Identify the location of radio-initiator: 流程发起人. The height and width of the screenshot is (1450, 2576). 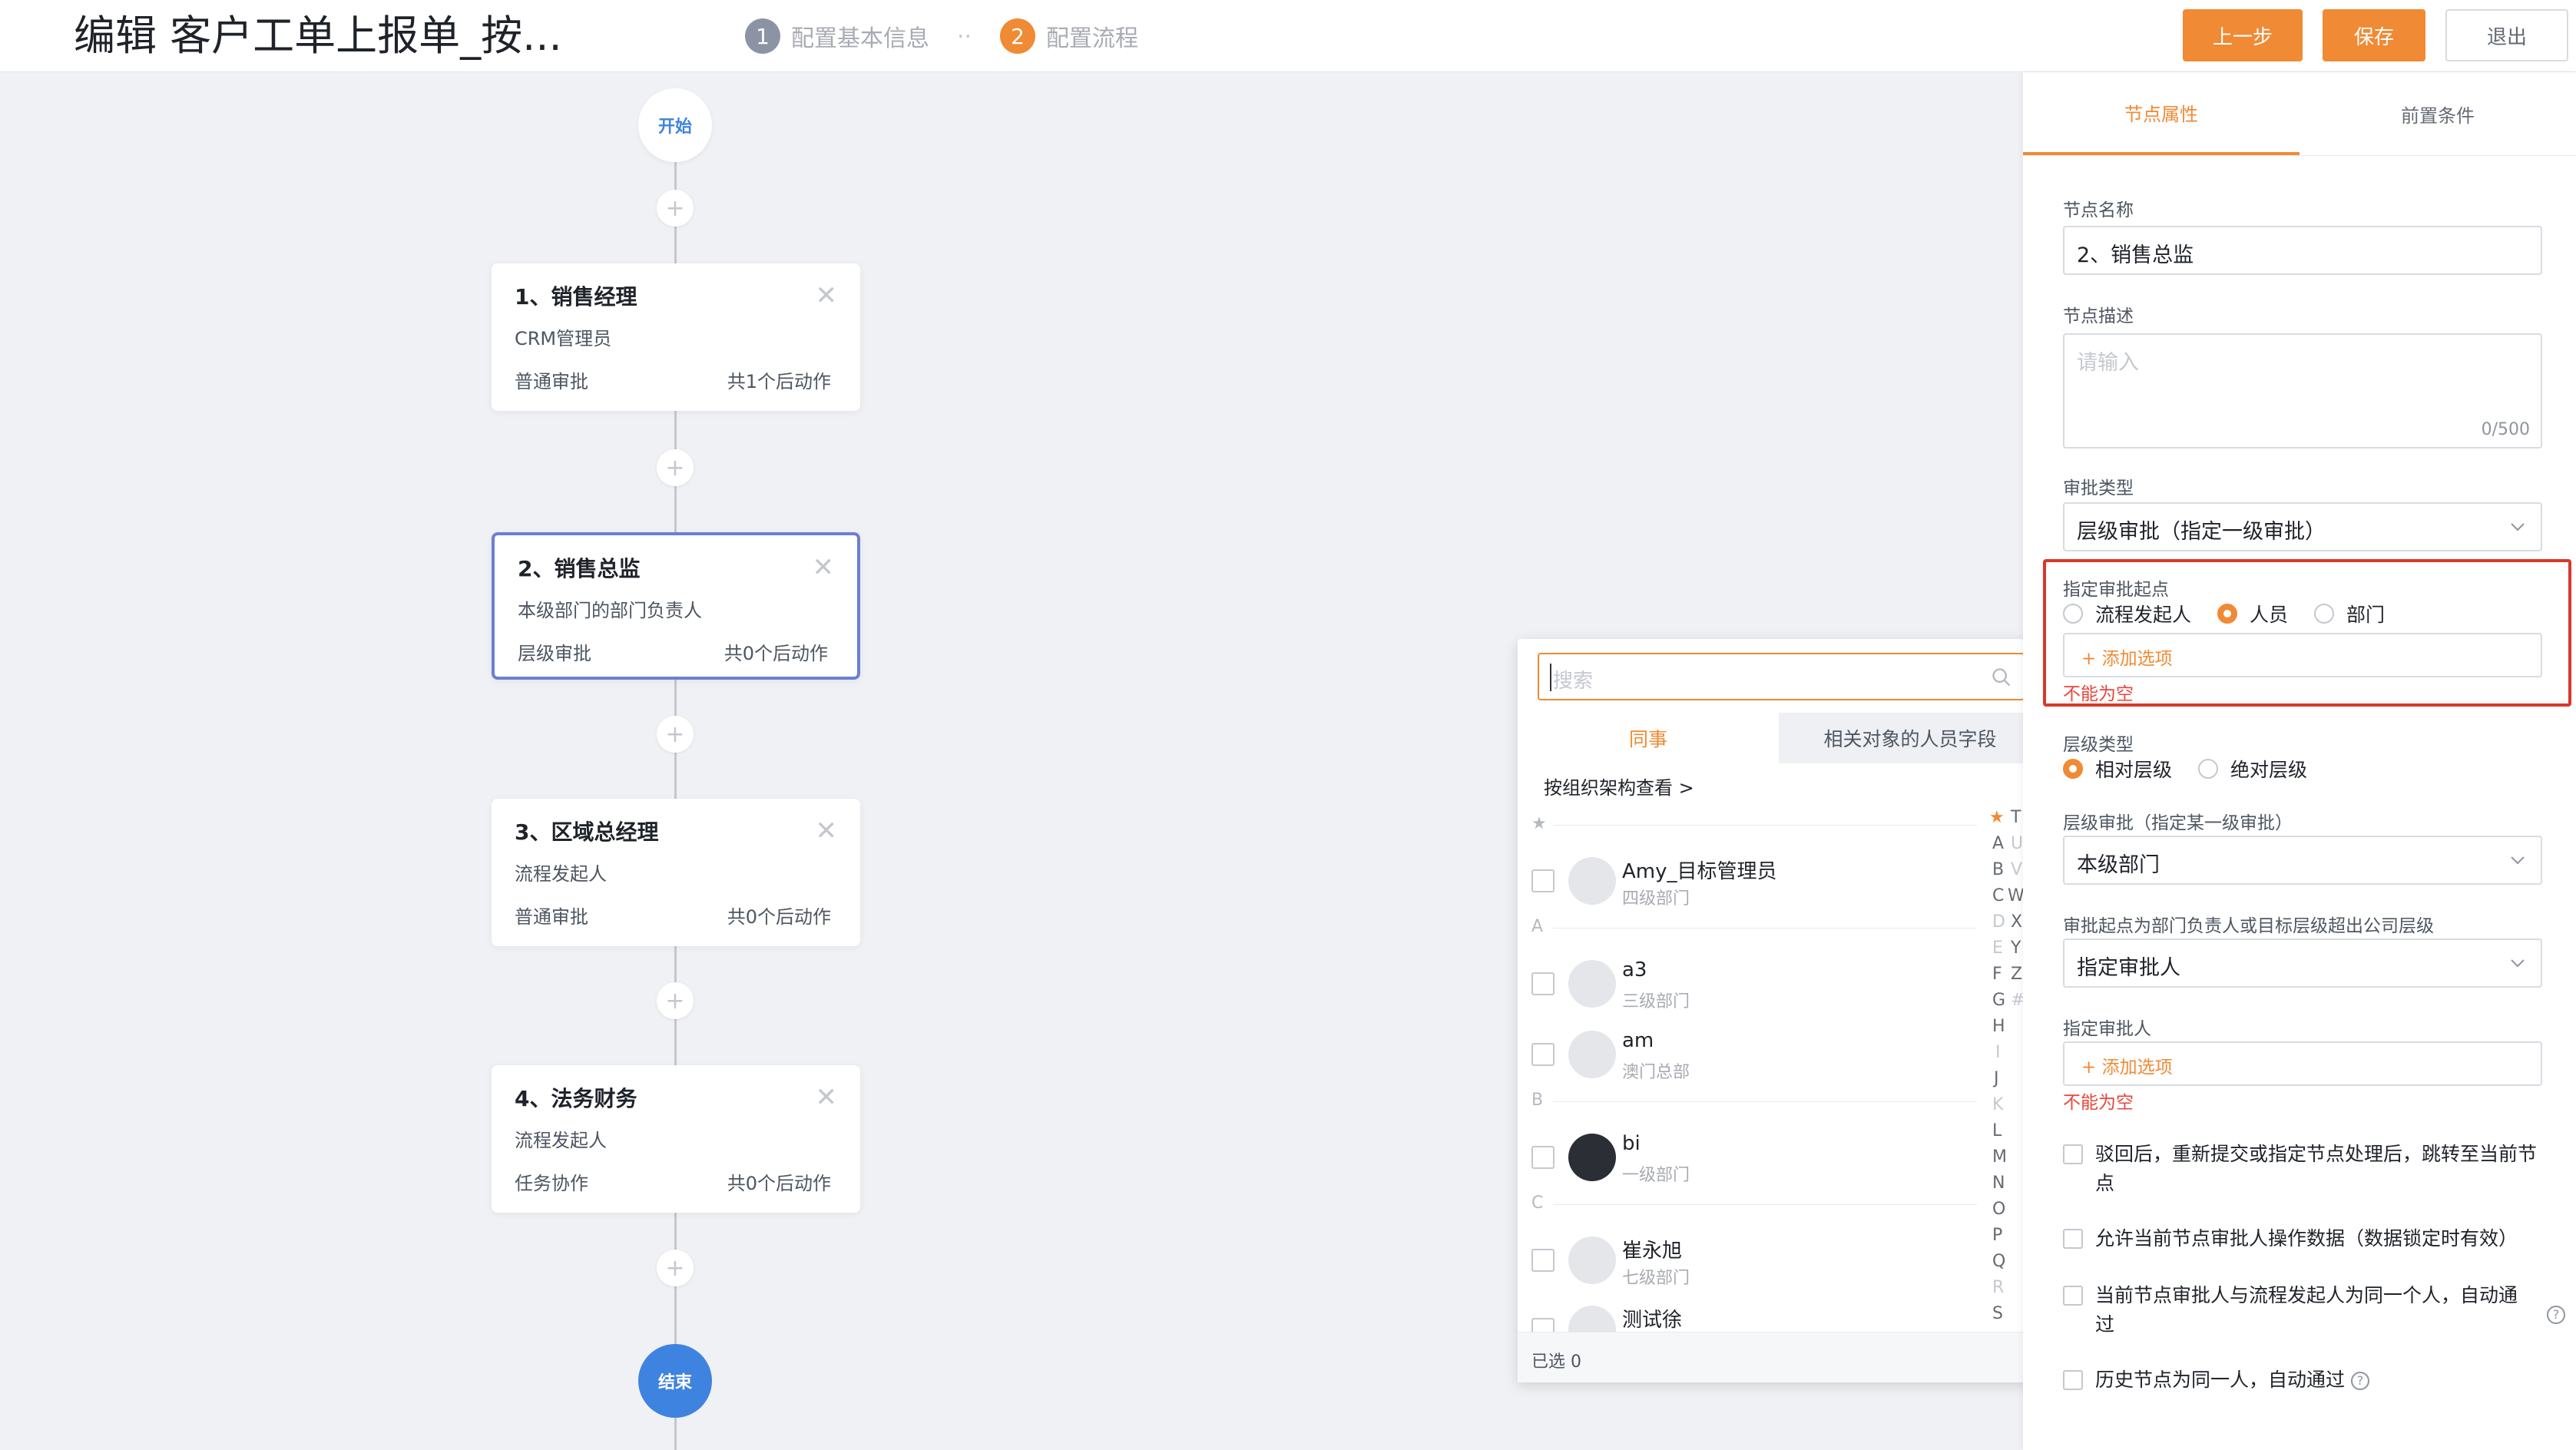
(2127, 613).